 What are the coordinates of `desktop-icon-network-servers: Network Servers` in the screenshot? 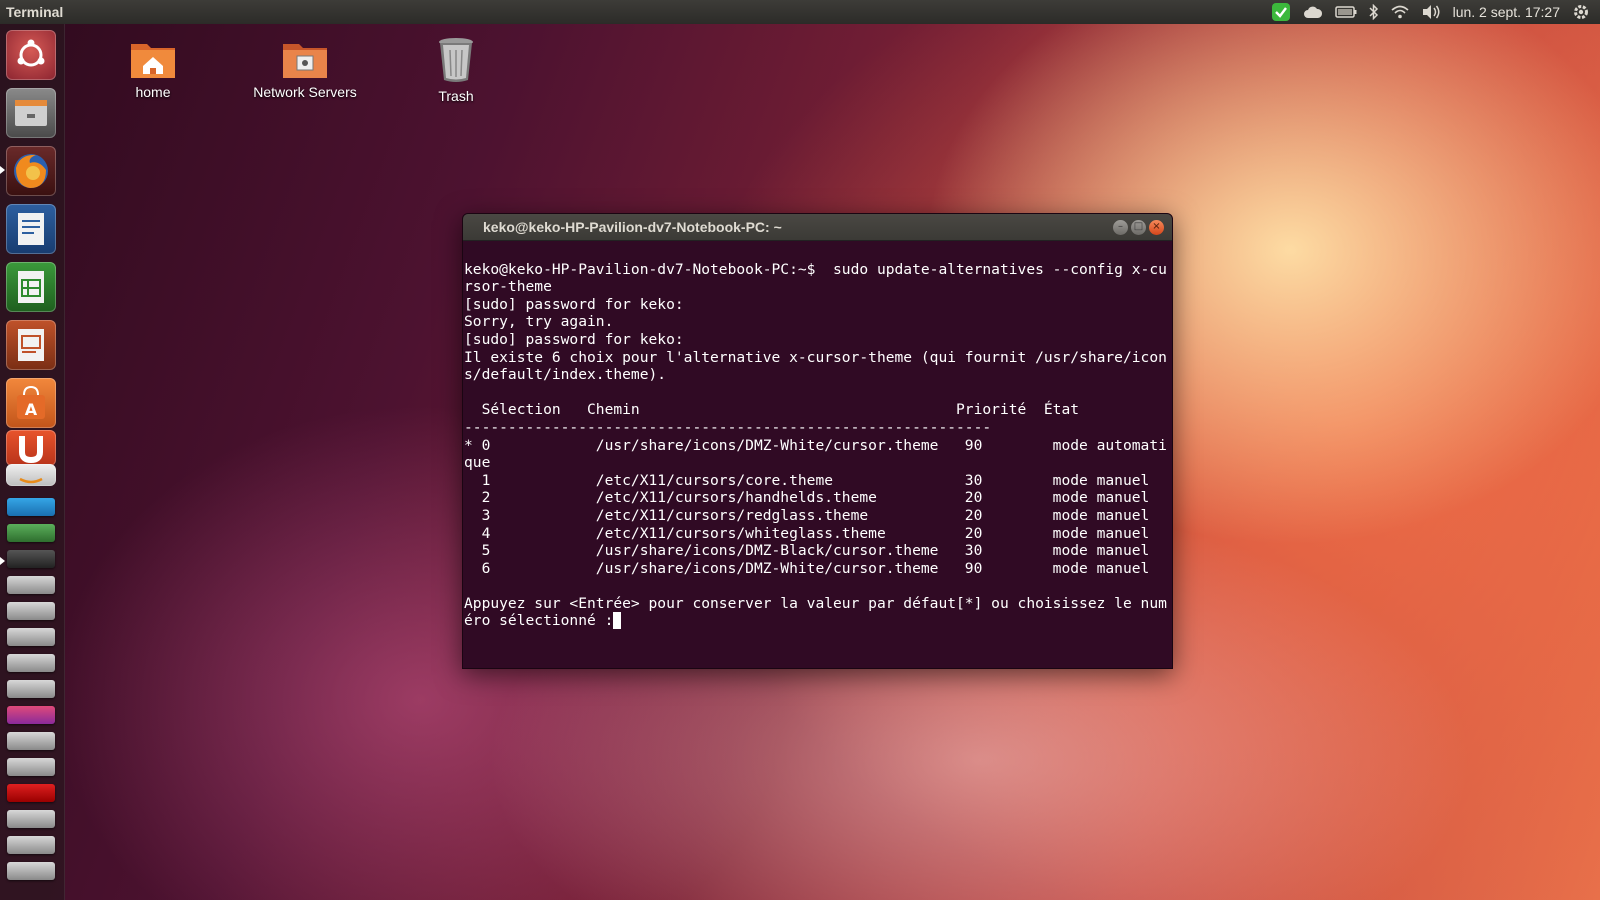 It's located at (305, 68).